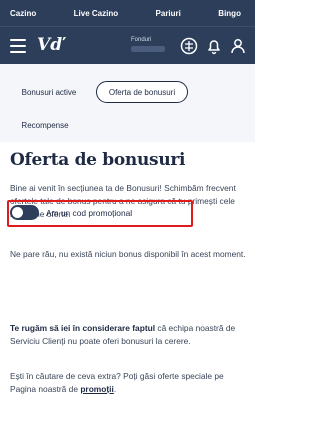 This screenshot has height=437, width=320. Describe the element at coordinates (229, 13) in the screenshot. I see `nav-bingo: Bingo` at that location.